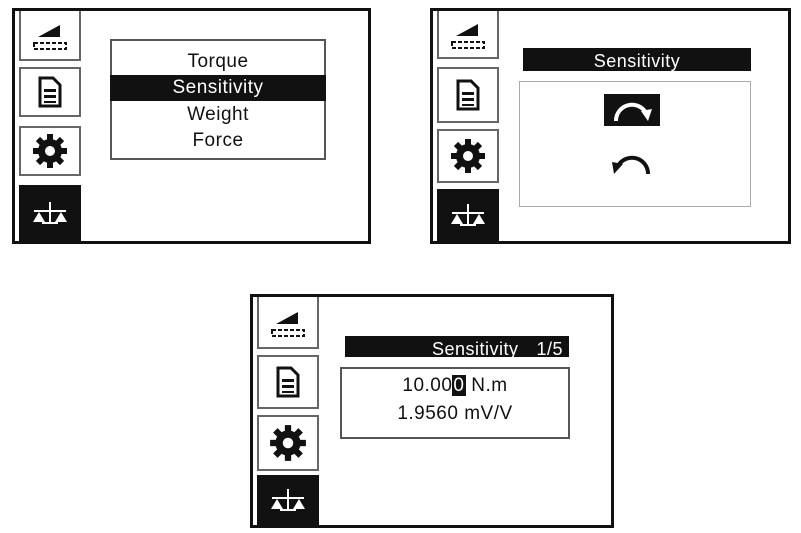 This screenshot has width=801, height=533. I want to click on page-indicator: 1/5, so click(549, 349).